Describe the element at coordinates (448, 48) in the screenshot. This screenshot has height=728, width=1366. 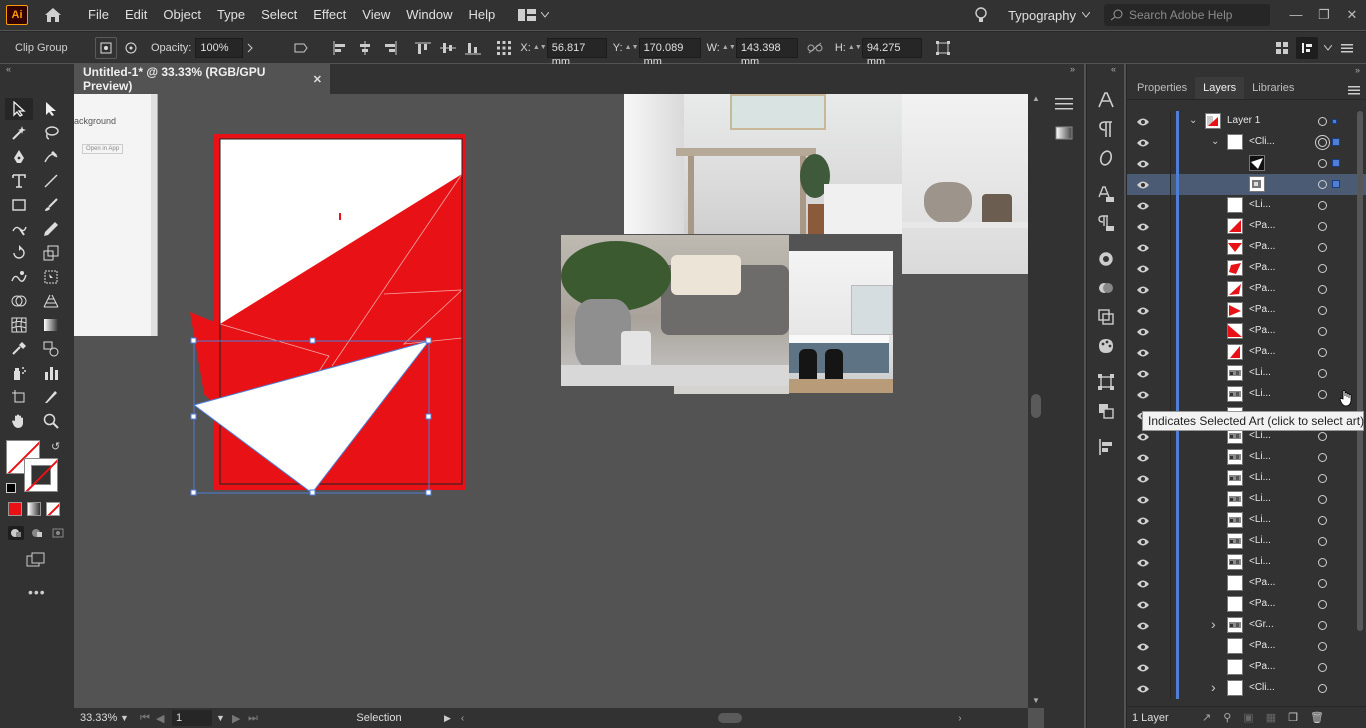
I see `align-middle-icon` at that location.